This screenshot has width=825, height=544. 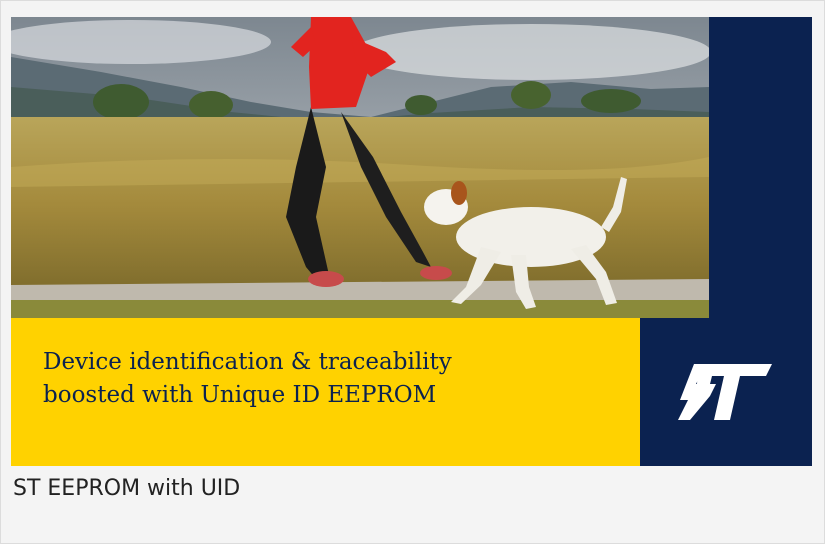 I want to click on st-logo, so click(x=726, y=392).